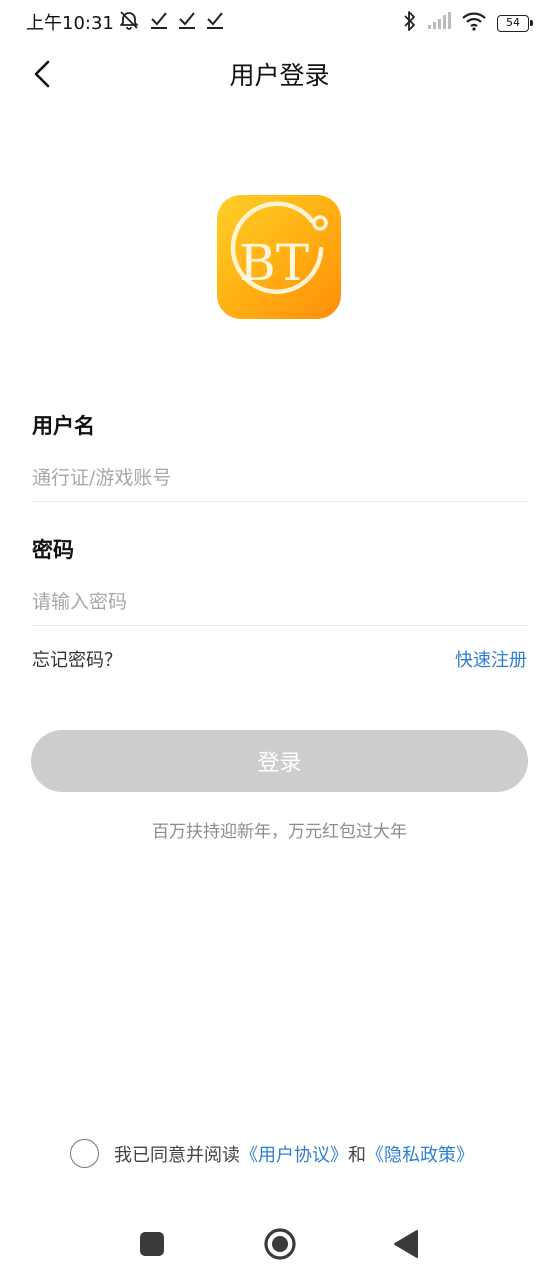  Describe the element at coordinates (279, 75) in the screenshot. I see `page-title: 用户登录` at that location.